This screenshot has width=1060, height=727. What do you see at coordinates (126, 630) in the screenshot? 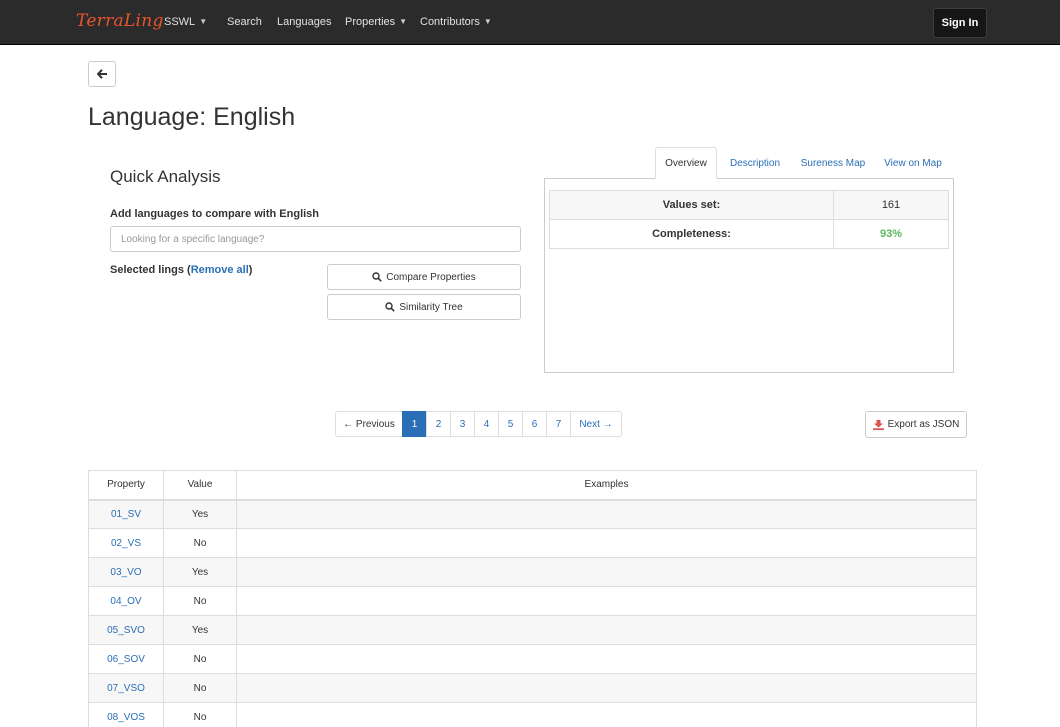
I see `property-link: 05_SVO` at bounding box center [126, 630].